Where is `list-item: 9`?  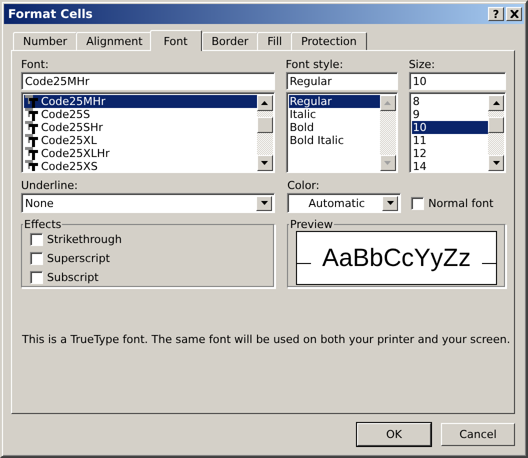
list-item: 9 is located at coordinates (450, 114).